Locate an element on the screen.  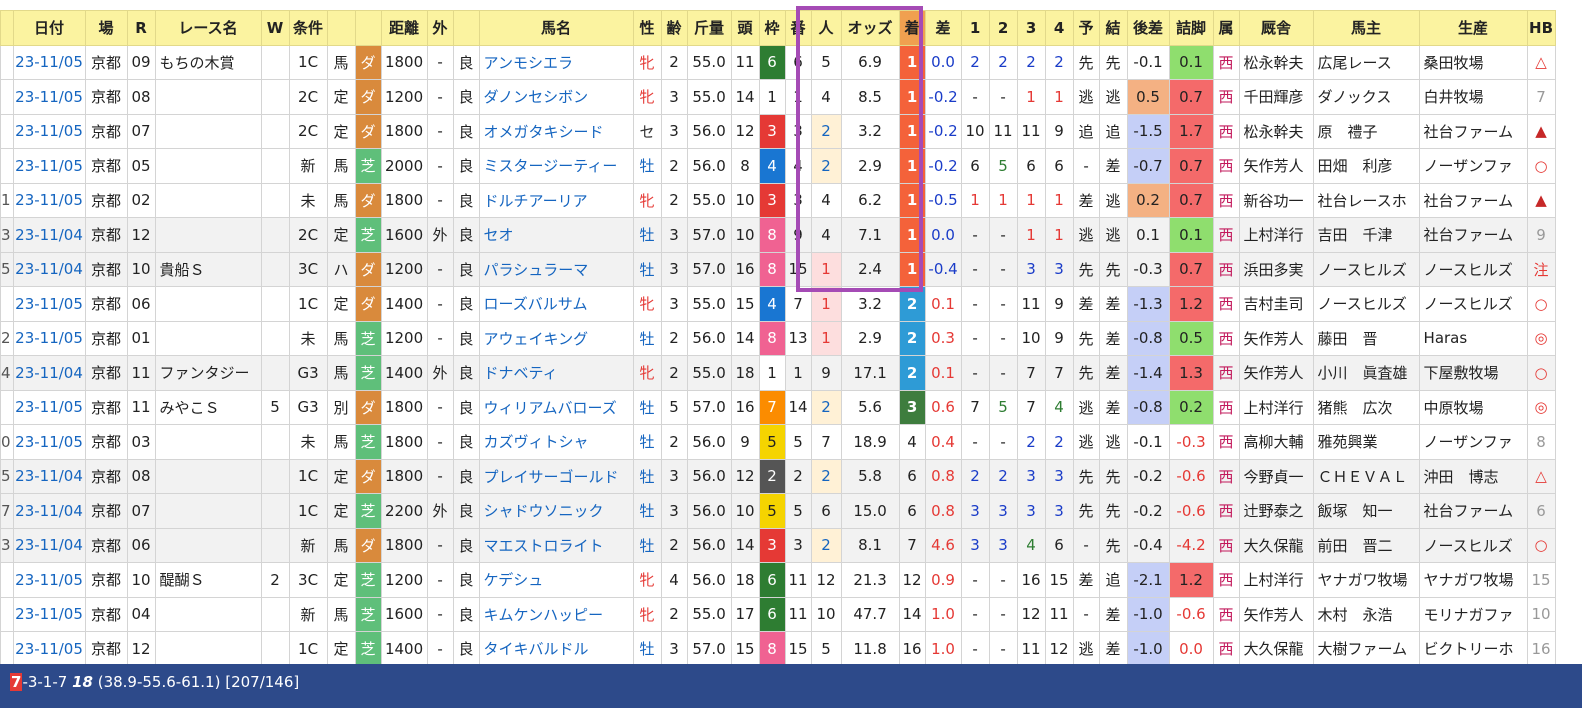
cell-corner3: 12 is located at coordinates (1031, 614).